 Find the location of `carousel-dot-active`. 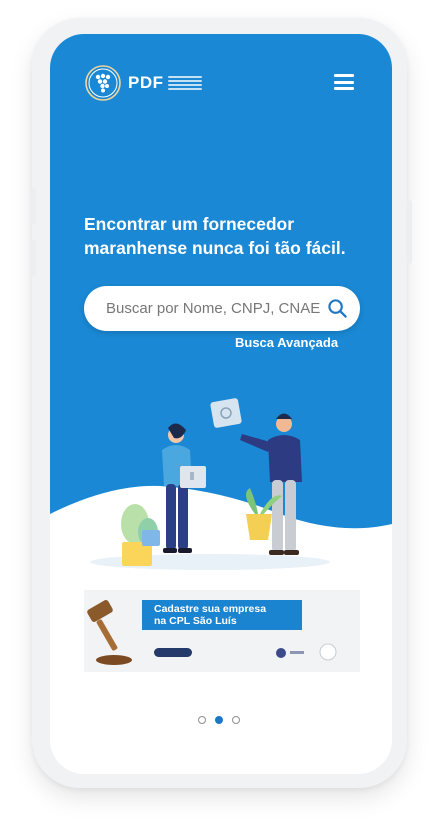

carousel-dot-active is located at coordinates (219, 720).